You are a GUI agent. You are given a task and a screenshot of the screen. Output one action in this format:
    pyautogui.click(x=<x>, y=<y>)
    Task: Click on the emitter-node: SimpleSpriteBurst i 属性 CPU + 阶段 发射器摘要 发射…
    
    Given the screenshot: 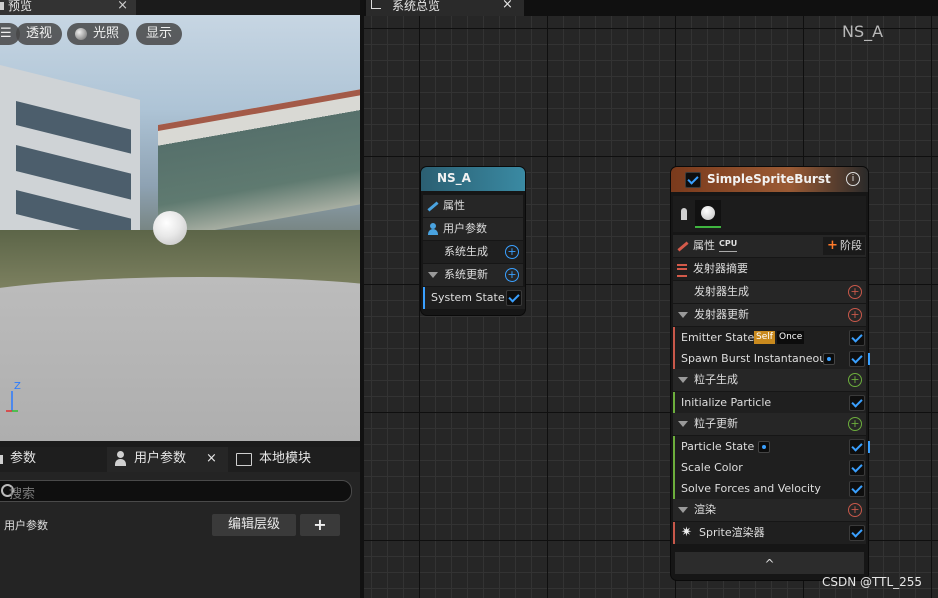 What is the action you would take?
    pyautogui.click(x=770, y=373)
    